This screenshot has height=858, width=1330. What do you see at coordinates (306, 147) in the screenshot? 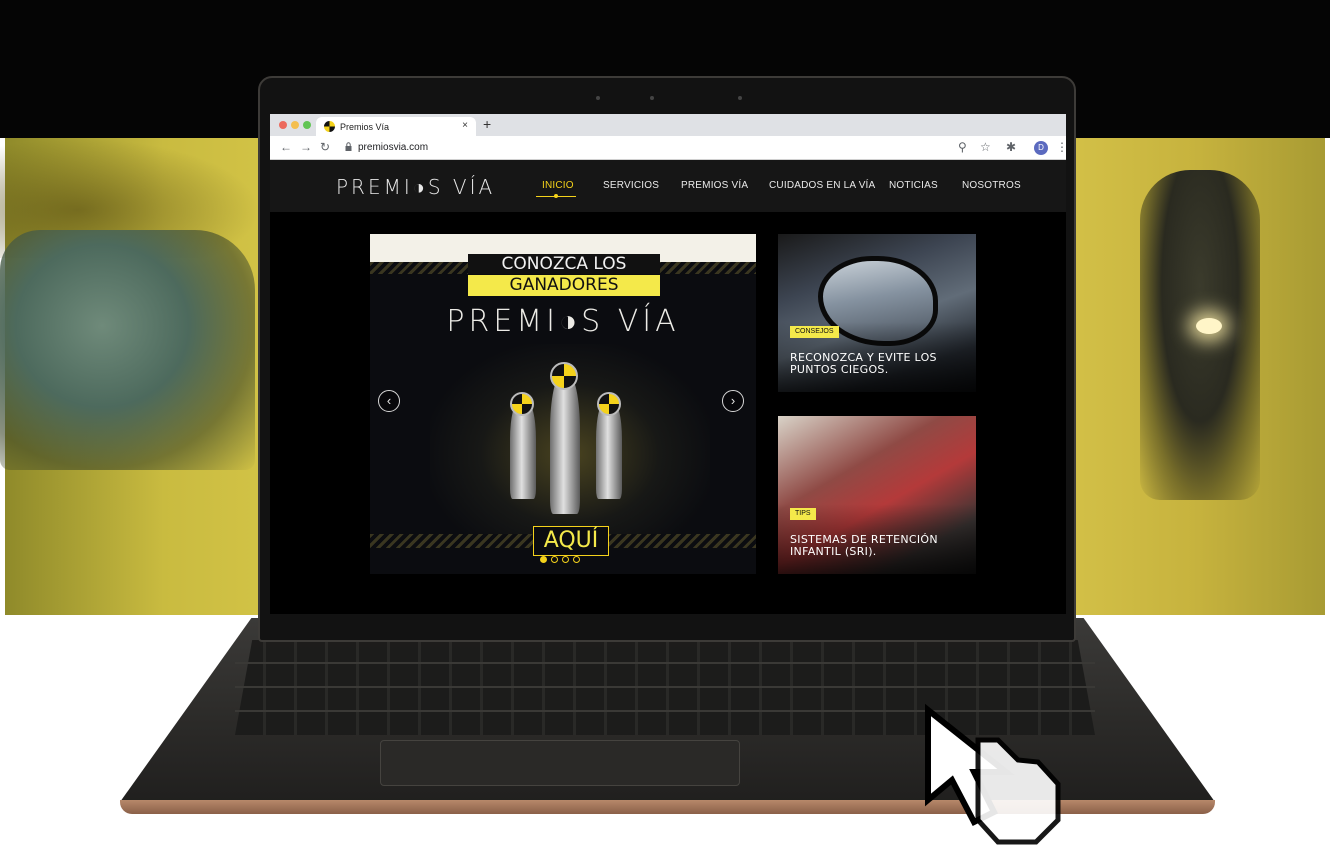
I see `forward-icon: →` at bounding box center [306, 147].